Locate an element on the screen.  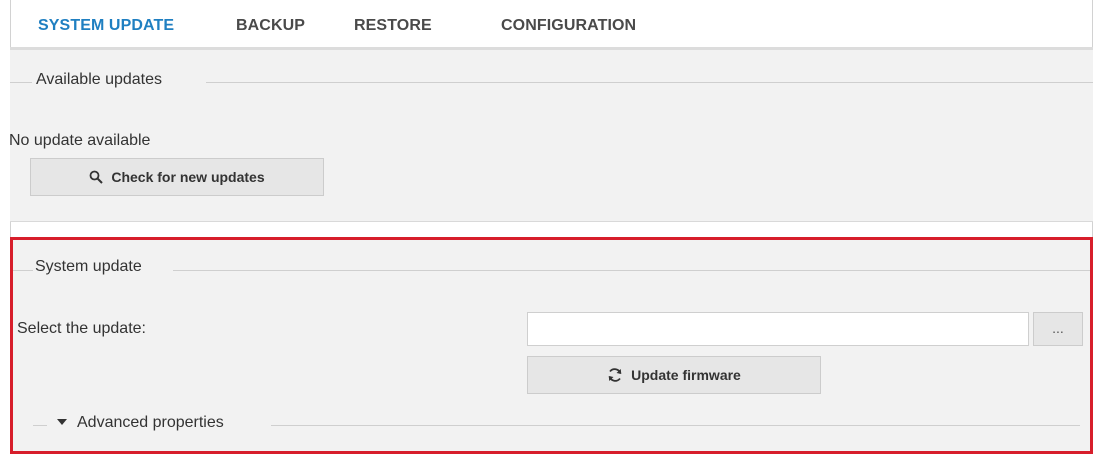
tab-restore: RESTORE is located at coordinates (393, 25).